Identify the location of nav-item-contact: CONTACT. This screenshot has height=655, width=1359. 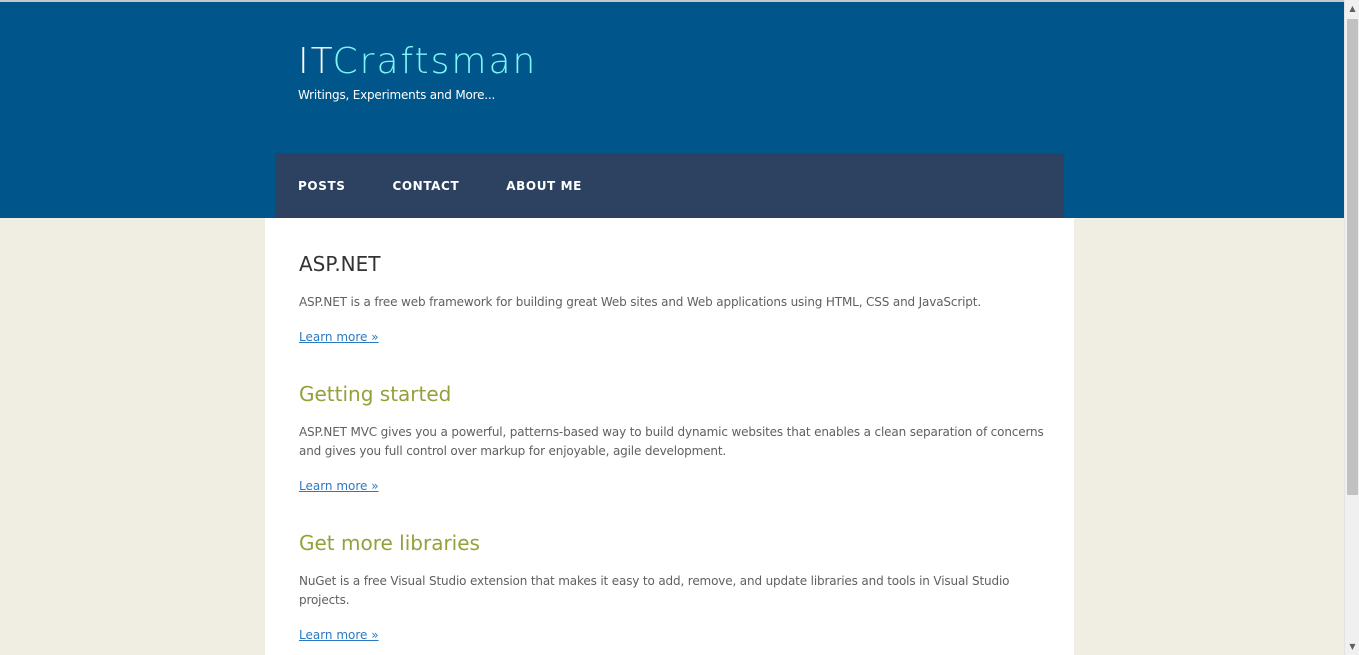
(425, 186).